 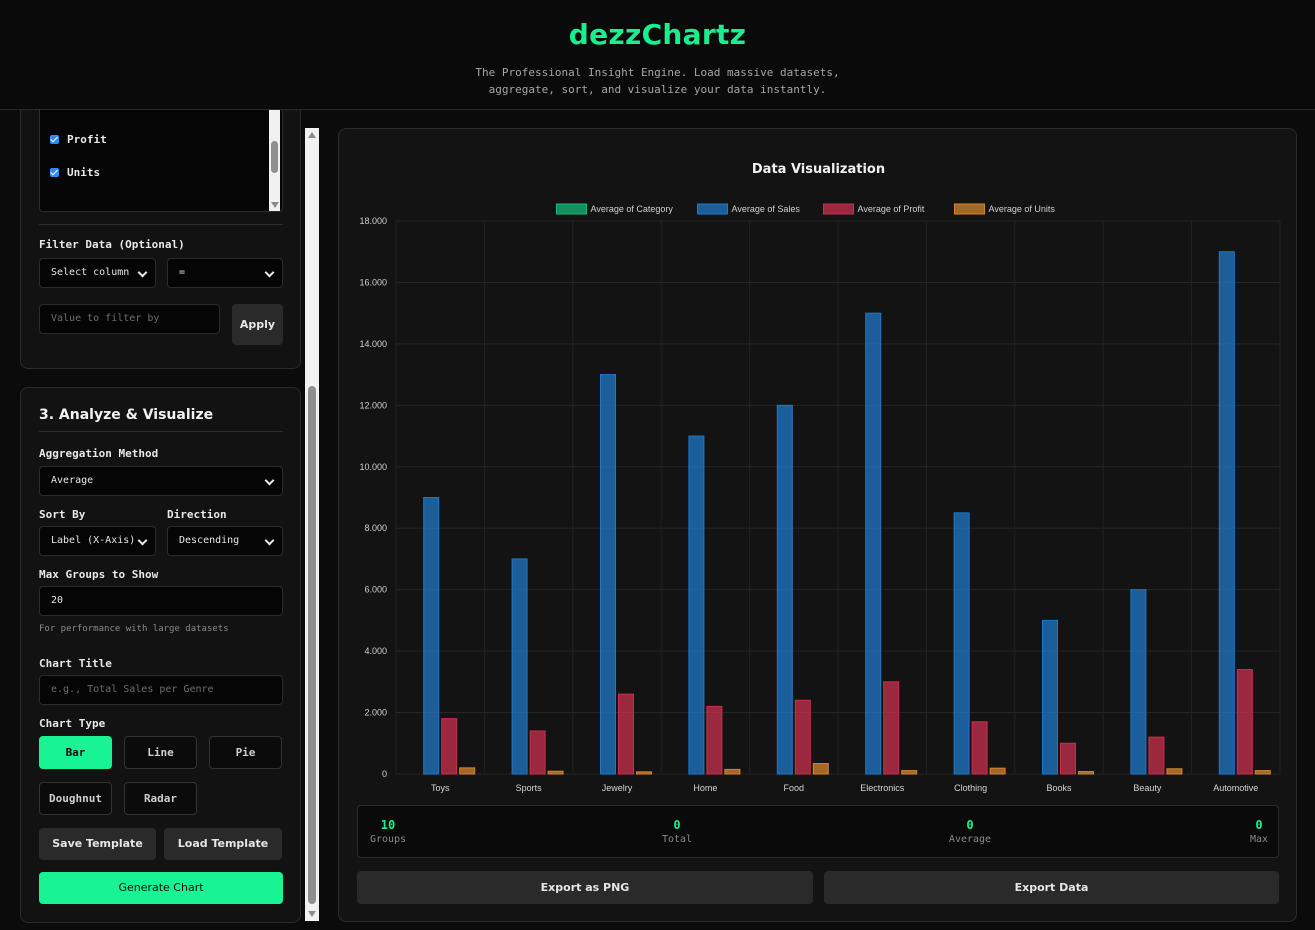 What do you see at coordinates (375, 713) in the screenshot?
I see `y-tick-label: 2.000` at bounding box center [375, 713].